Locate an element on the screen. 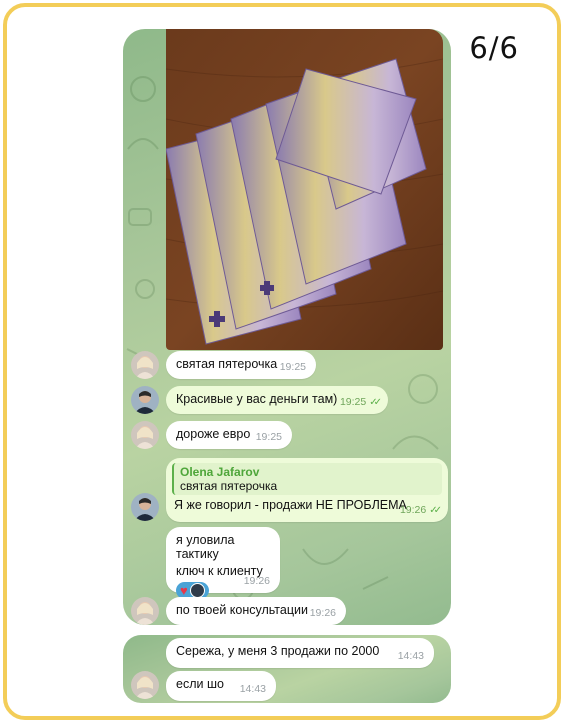 This screenshot has height=720, width=572. message-text: по твоей консультации is located at coordinates (242, 610).